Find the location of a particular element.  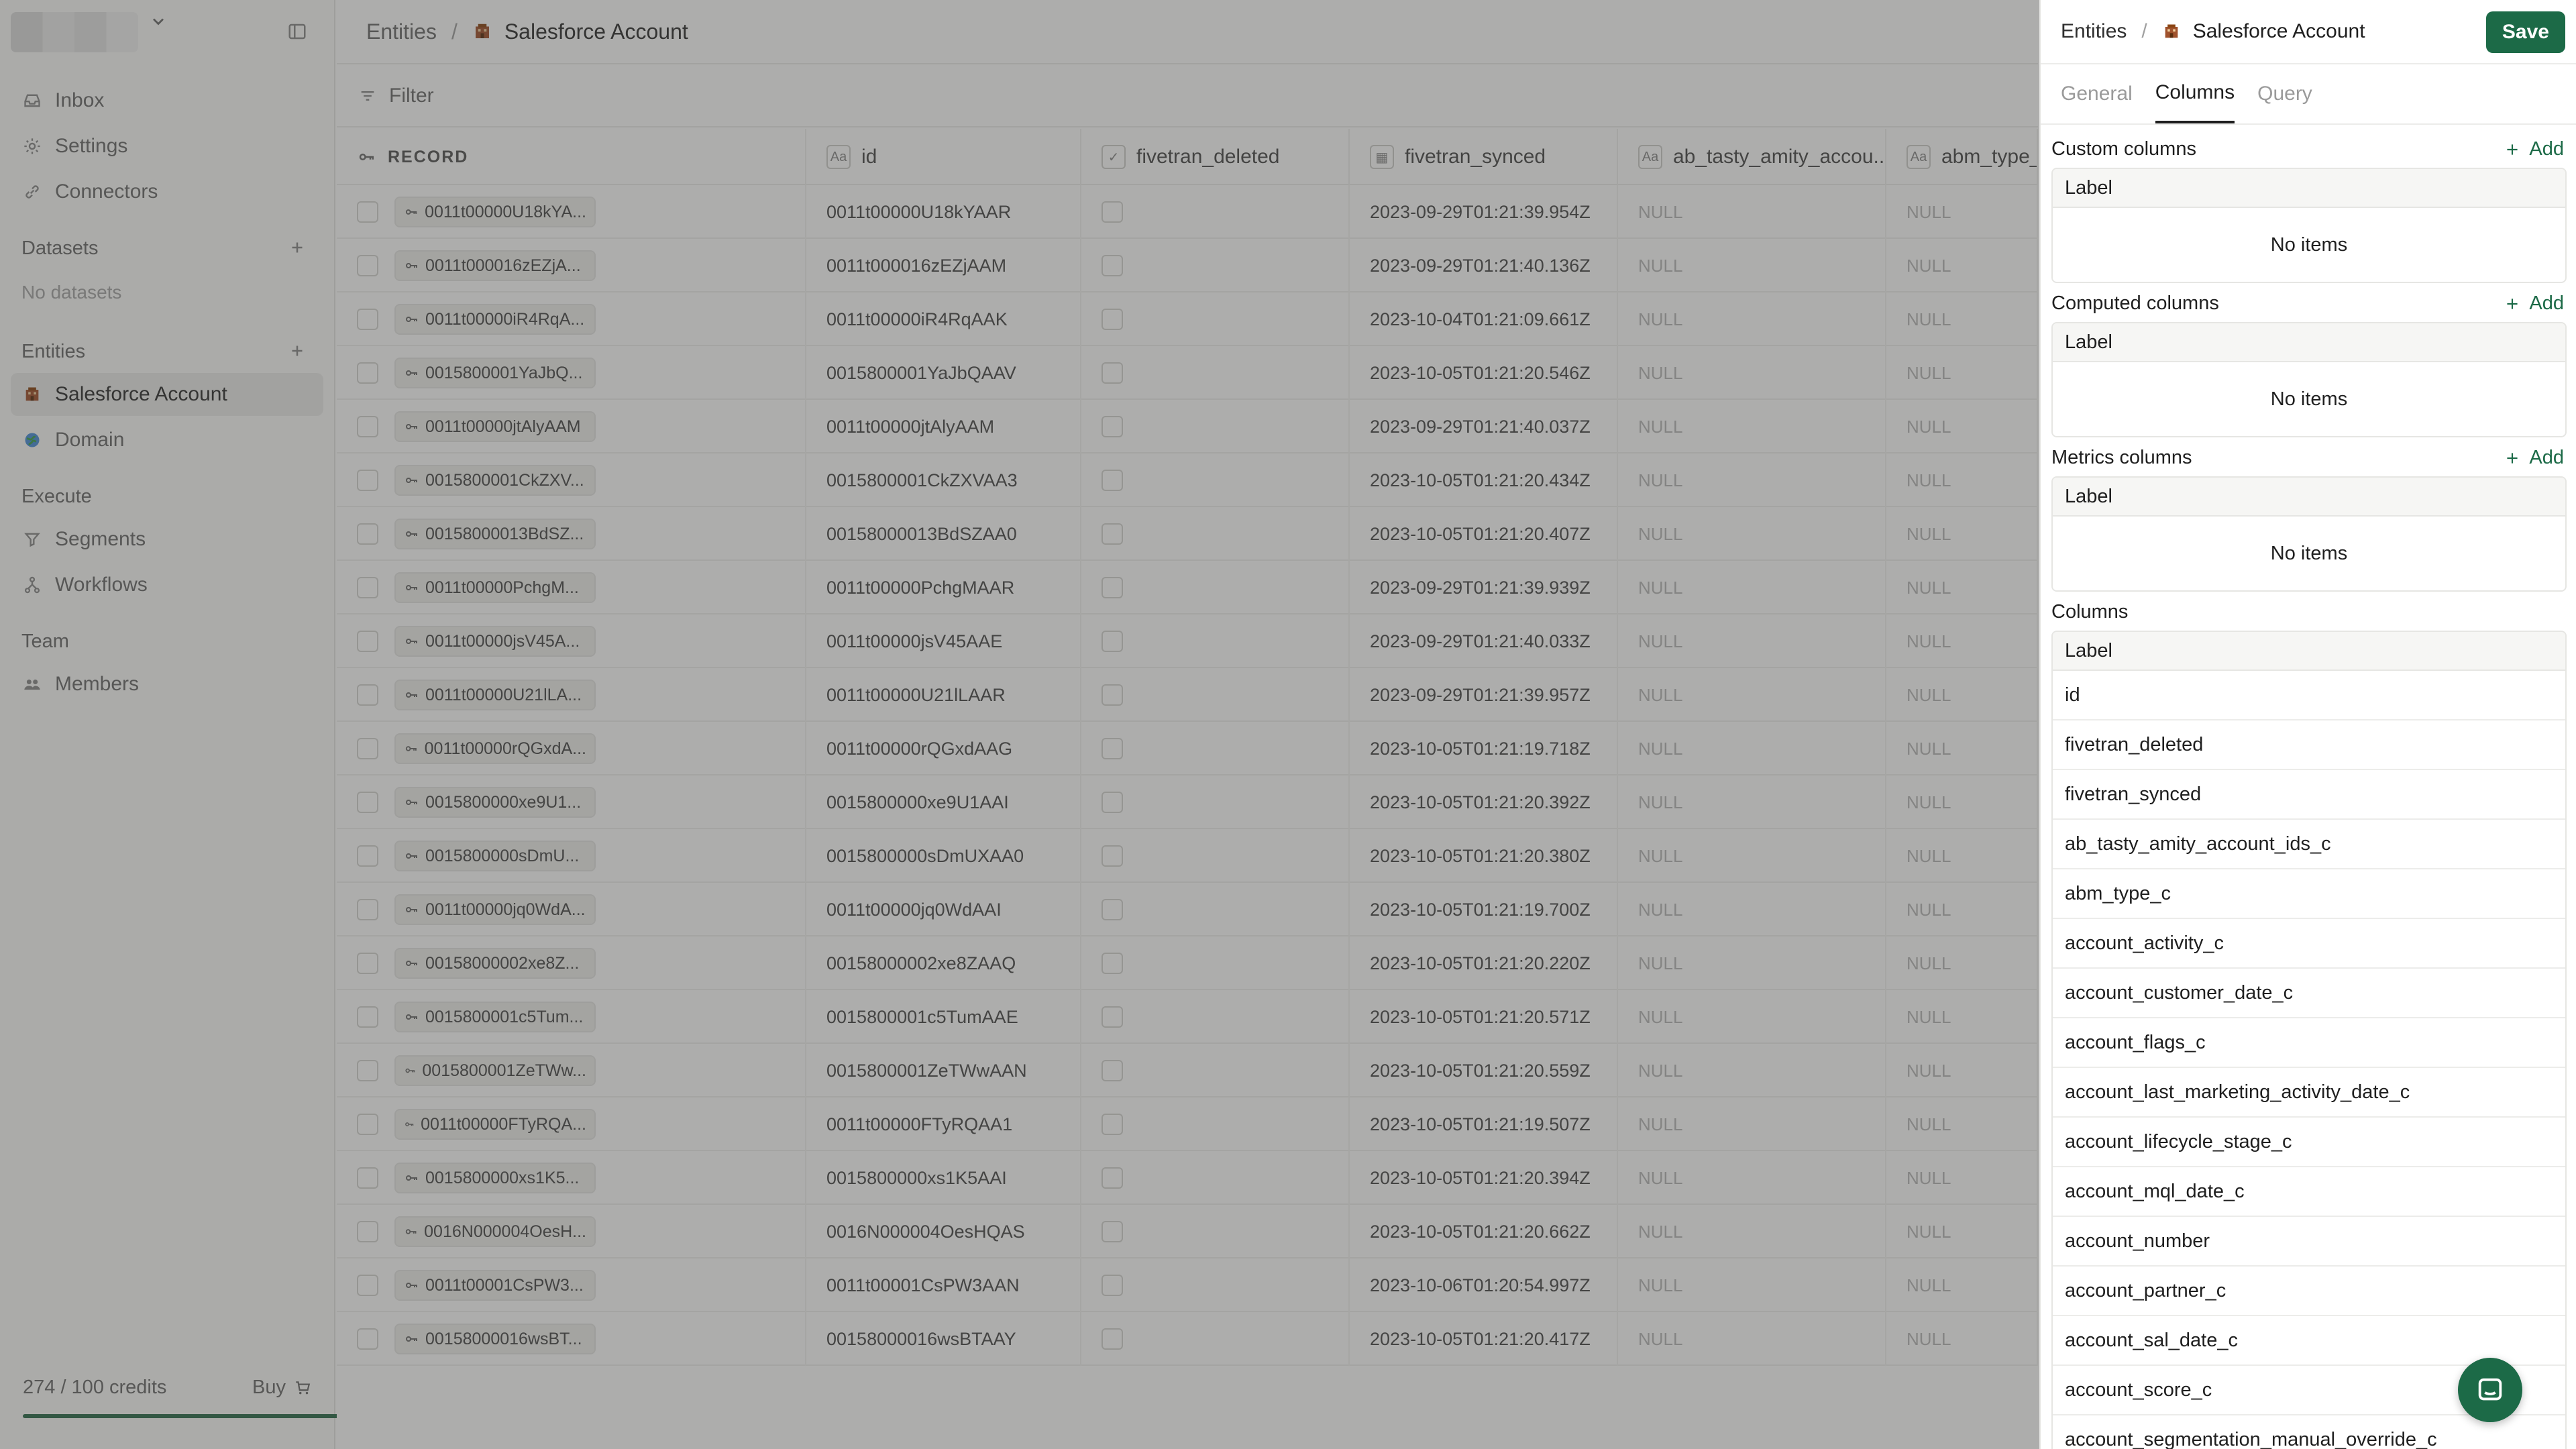

panel-breadcrumb-current: Salesforce Account is located at coordinates (2263, 31).